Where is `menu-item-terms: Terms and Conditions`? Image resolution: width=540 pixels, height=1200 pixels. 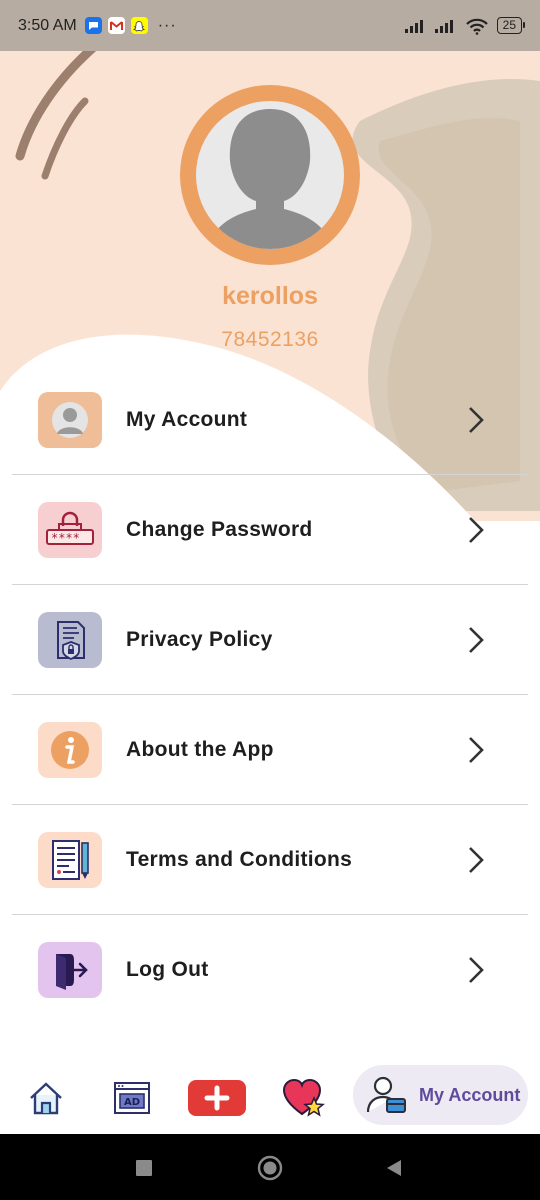 menu-item-terms: Terms and Conditions is located at coordinates (270, 860).